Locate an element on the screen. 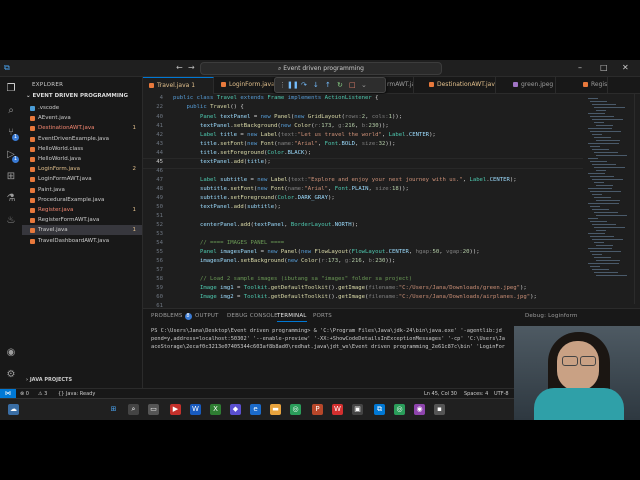 The width and height of the screenshot is (640, 480). editor-scrollbar is located at coordinates (637, 199).